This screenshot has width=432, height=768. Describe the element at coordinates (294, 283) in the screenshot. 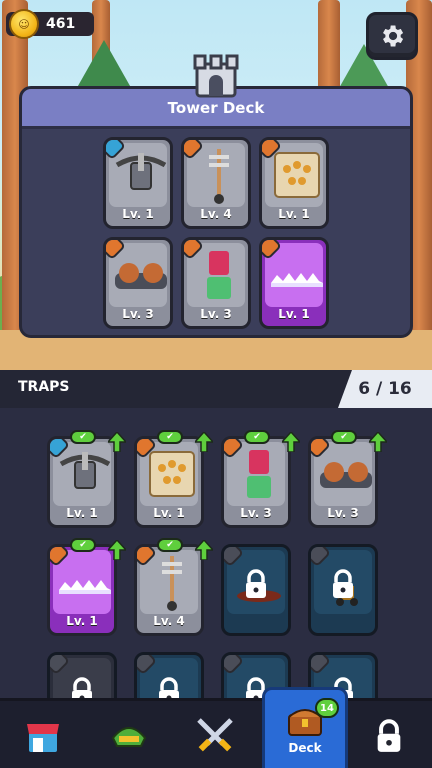

I see `deck-card-saw-blade: Lv. 1` at that location.